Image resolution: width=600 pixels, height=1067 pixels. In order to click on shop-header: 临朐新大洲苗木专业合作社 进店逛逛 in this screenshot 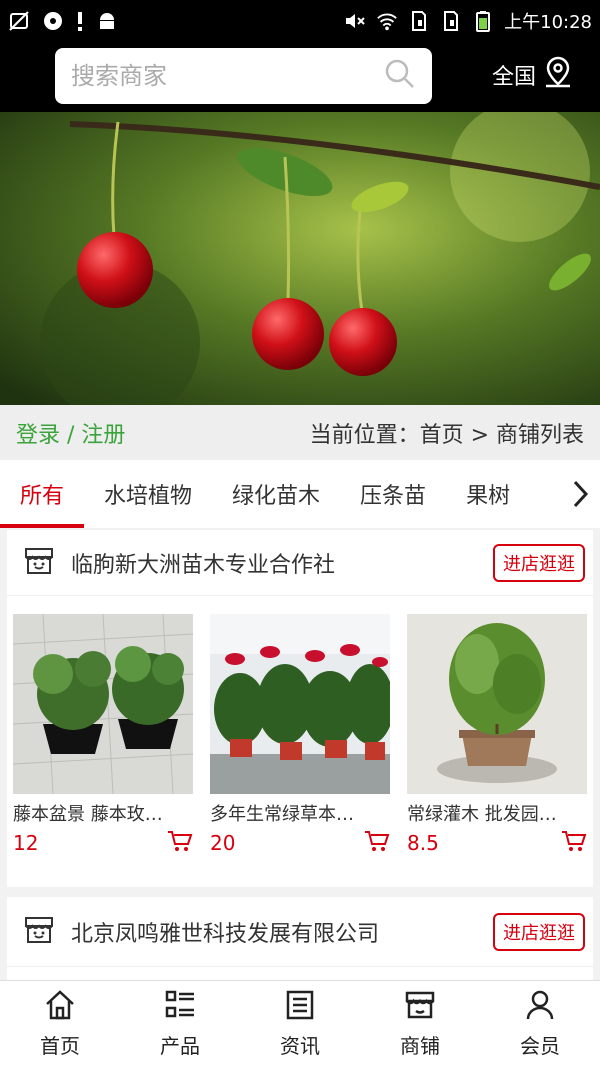, I will do `click(300, 563)`.